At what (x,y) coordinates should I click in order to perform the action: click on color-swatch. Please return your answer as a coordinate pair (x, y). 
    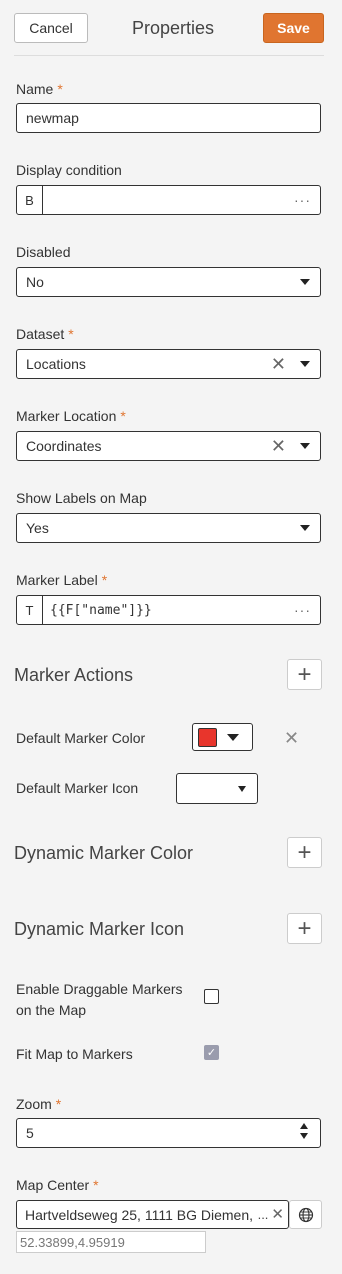
    Looking at the image, I should click on (207, 737).